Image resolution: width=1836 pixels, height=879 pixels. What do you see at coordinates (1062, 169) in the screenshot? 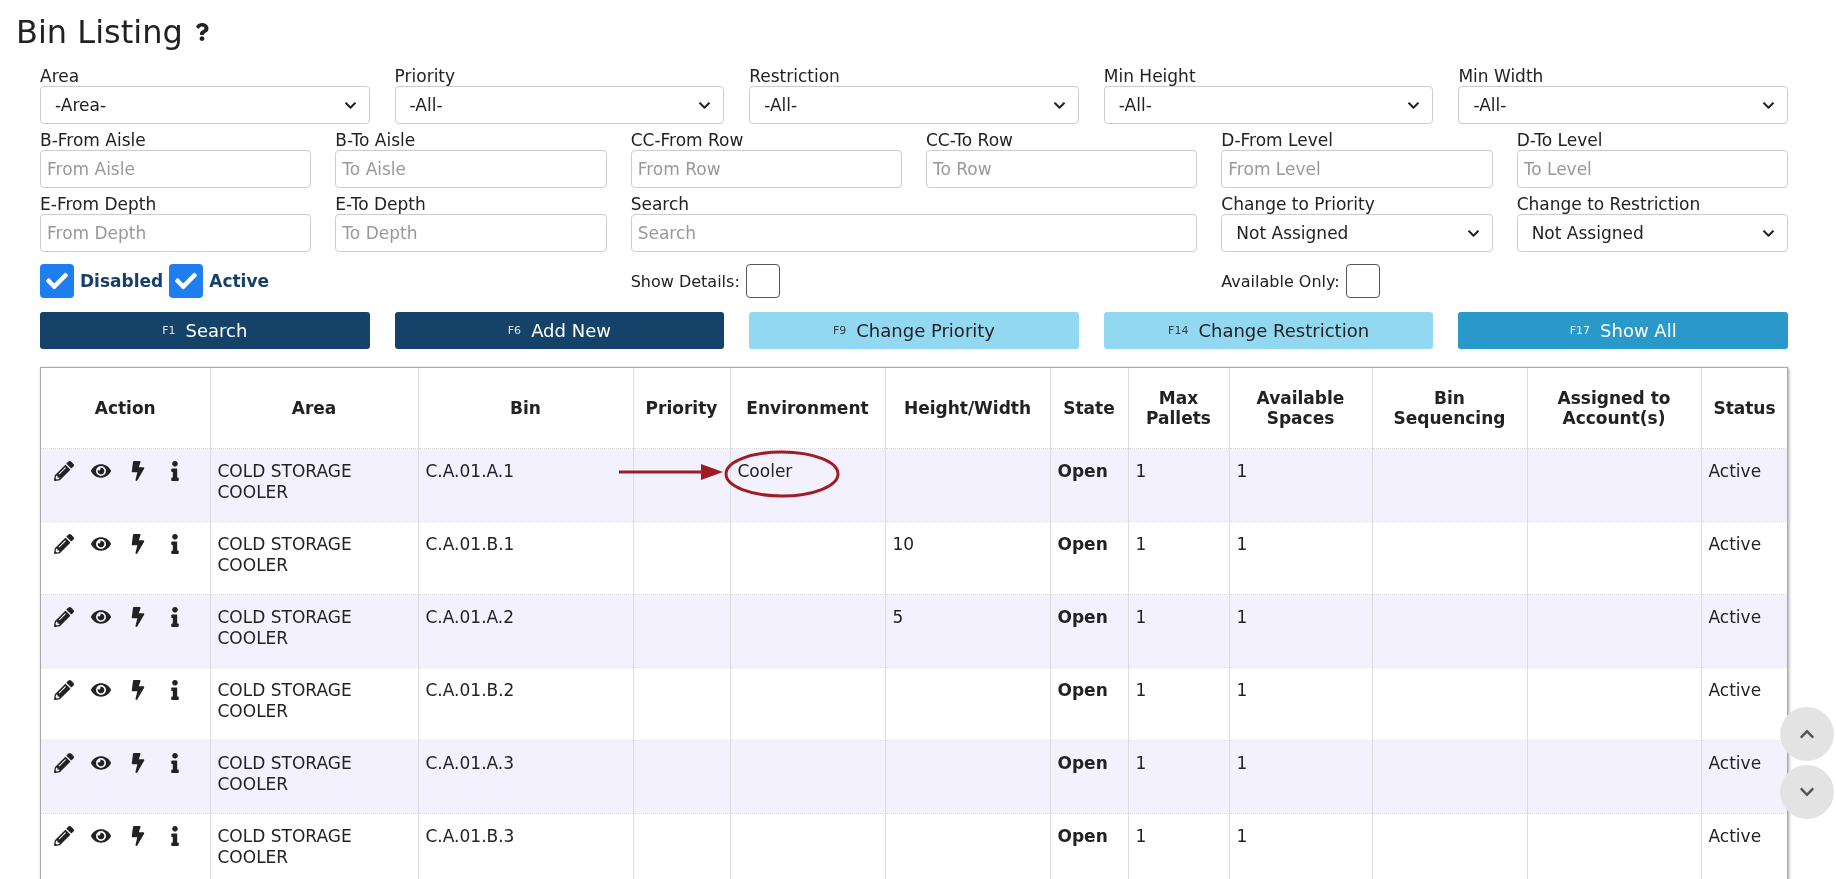
I see `input-field: To Row` at bounding box center [1062, 169].